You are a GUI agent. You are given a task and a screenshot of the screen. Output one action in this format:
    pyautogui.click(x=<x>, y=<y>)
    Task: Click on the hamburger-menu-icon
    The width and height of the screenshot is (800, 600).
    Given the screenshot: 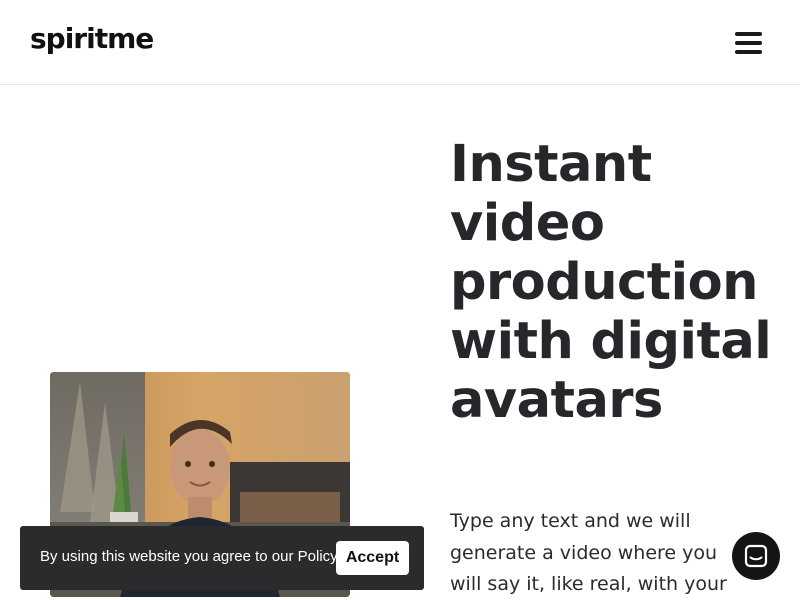 What is the action you would take?
    pyautogui.click(x=748, y=43)
    